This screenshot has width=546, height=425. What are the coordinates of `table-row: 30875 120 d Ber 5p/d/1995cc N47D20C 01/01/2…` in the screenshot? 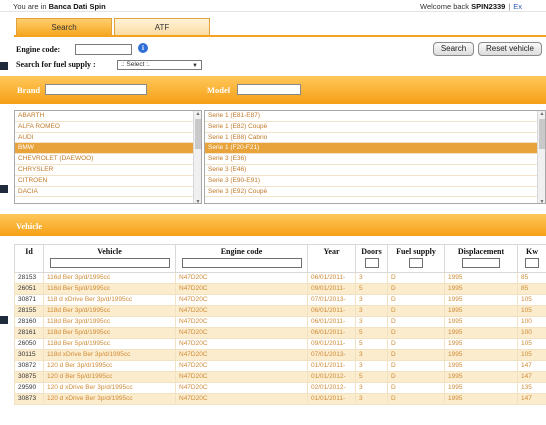 It's located at (280, 377).